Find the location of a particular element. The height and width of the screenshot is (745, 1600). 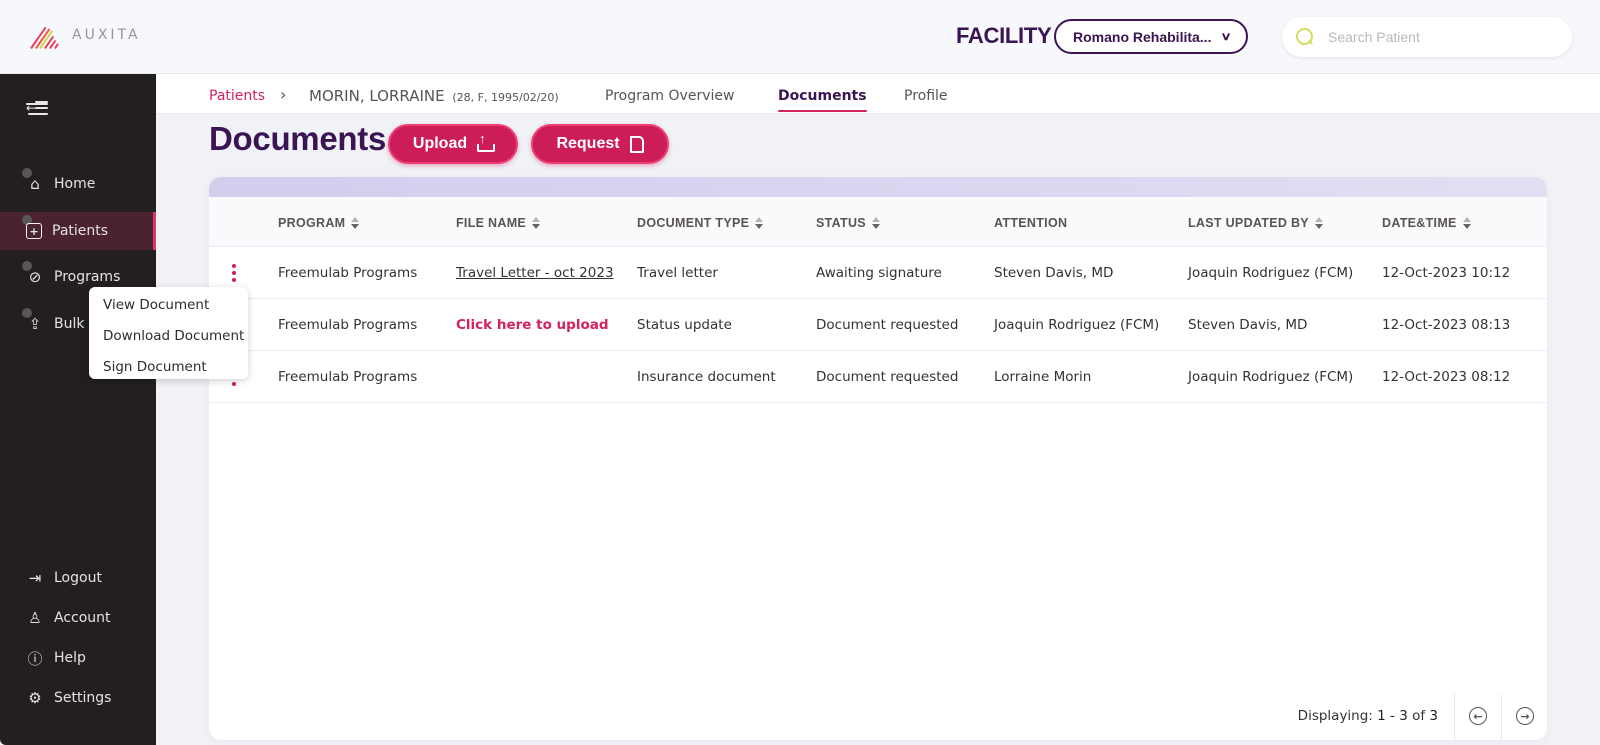

upload-button: Upload is located at coordinates (453, 144).